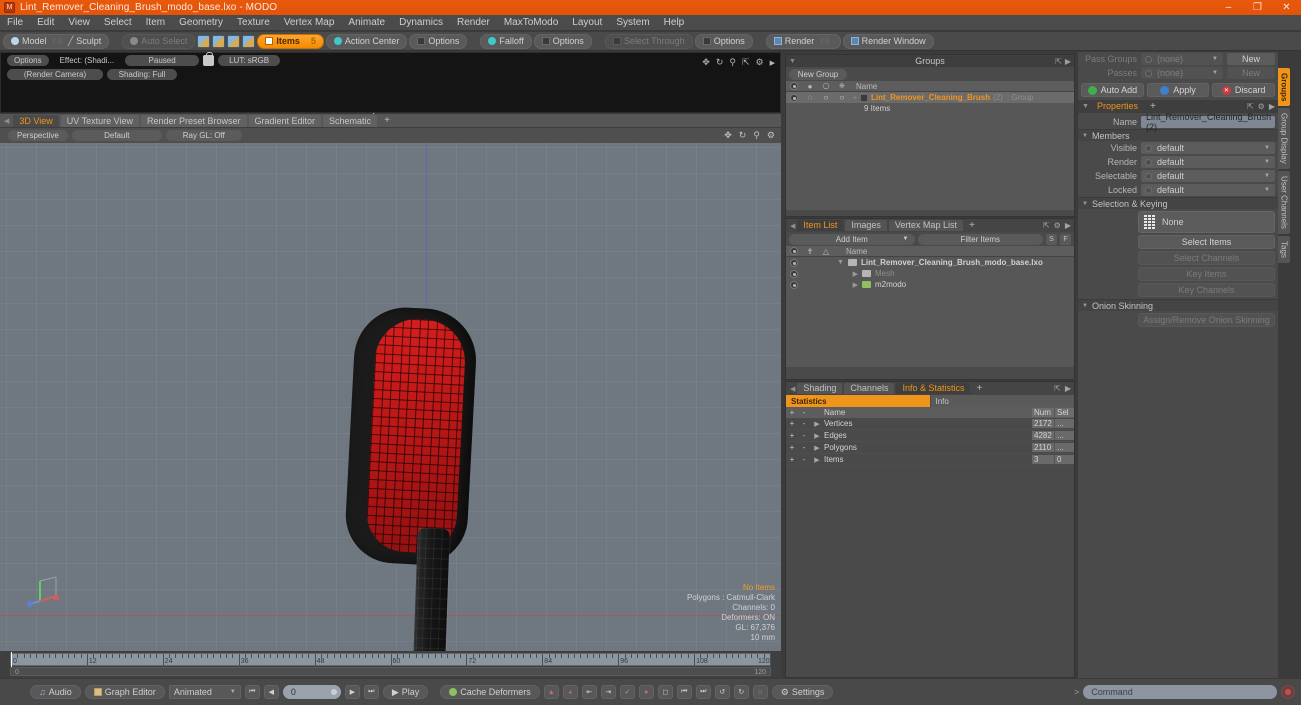 The image size is (1301, 705). What do you see at coordinates (390, 659) in the screenshot?
I see `timeline-ruler: 0 12 24 36 48 60 72 84 96 108 120` at bounding box center [390, 659].